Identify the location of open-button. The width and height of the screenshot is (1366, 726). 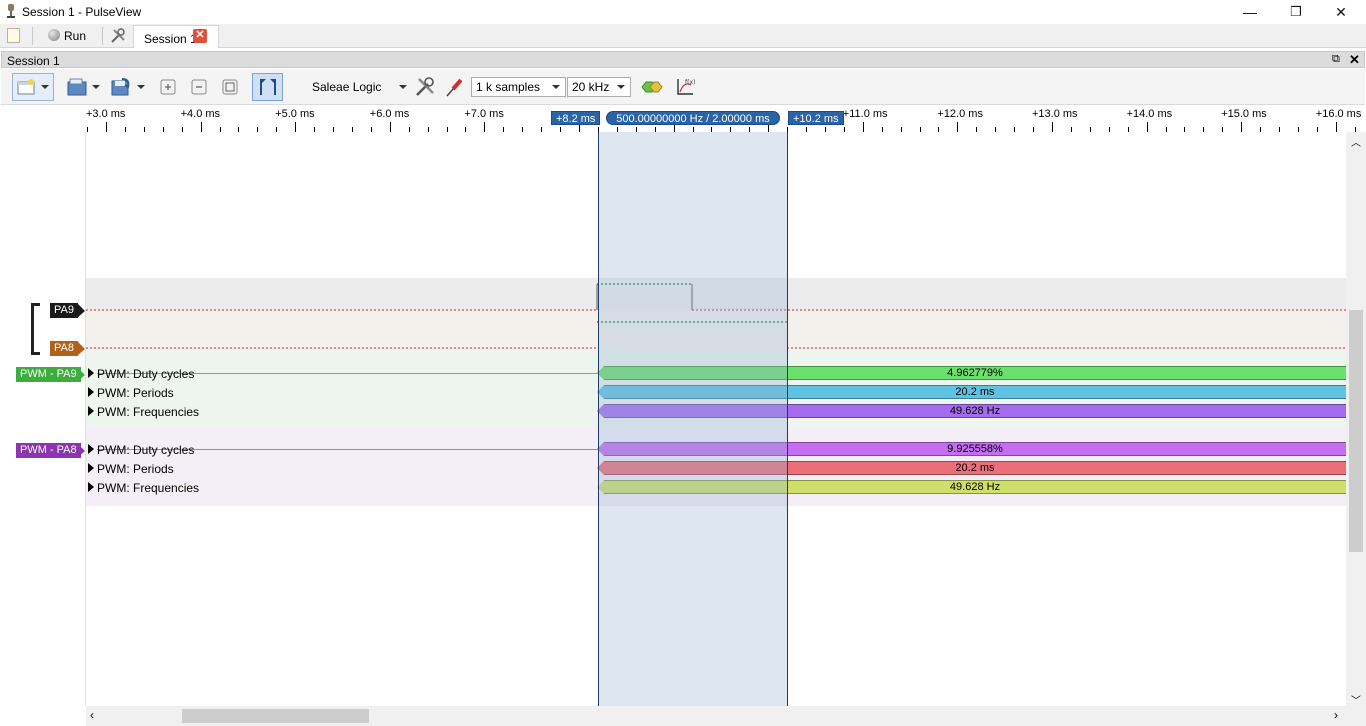
(83, 87).